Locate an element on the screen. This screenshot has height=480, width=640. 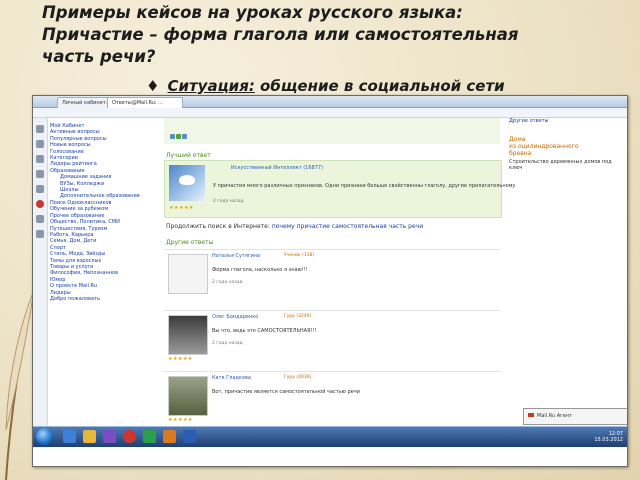
left-icon-strip is located at coordinates (40, 283).